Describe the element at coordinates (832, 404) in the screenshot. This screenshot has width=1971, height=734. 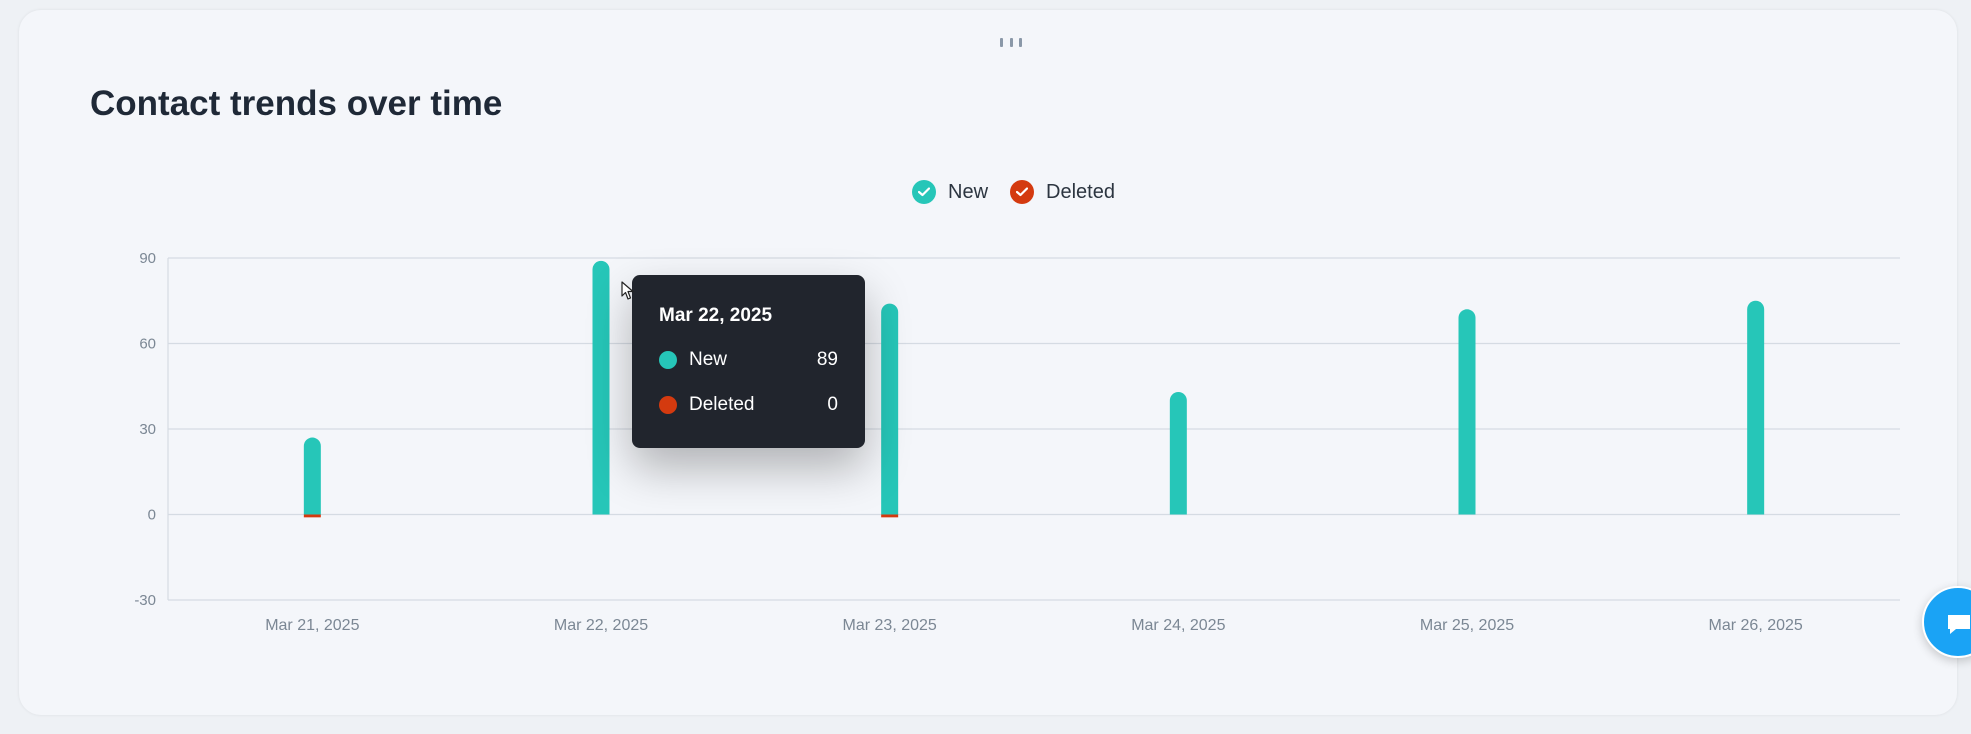
I see `tooltip-value: 0` at that location.